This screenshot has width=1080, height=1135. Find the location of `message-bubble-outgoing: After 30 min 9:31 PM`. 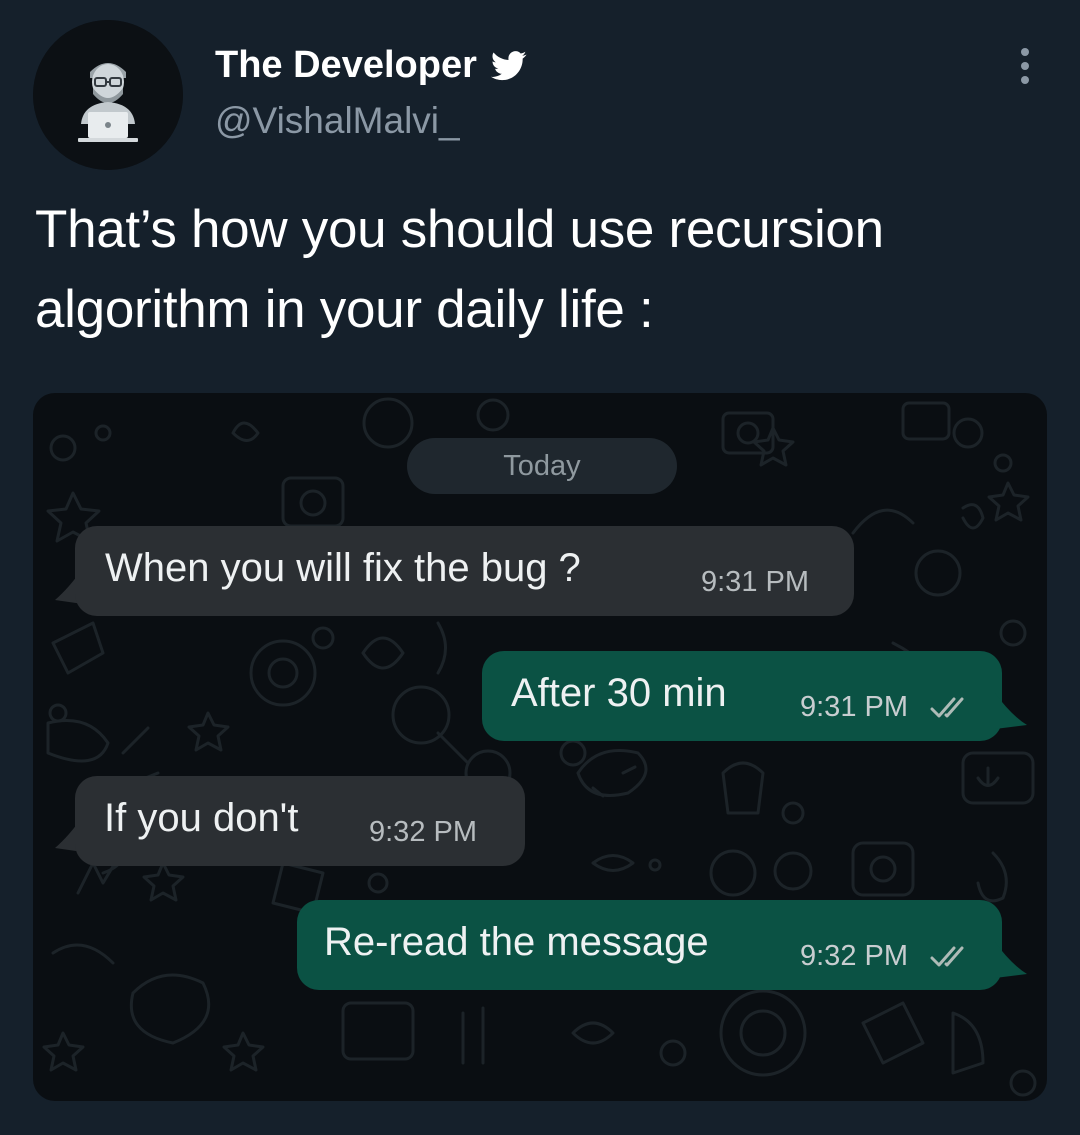

message-bubble-outgoing: After 30 min 9:31 PM is located at coordinates (742, 696).